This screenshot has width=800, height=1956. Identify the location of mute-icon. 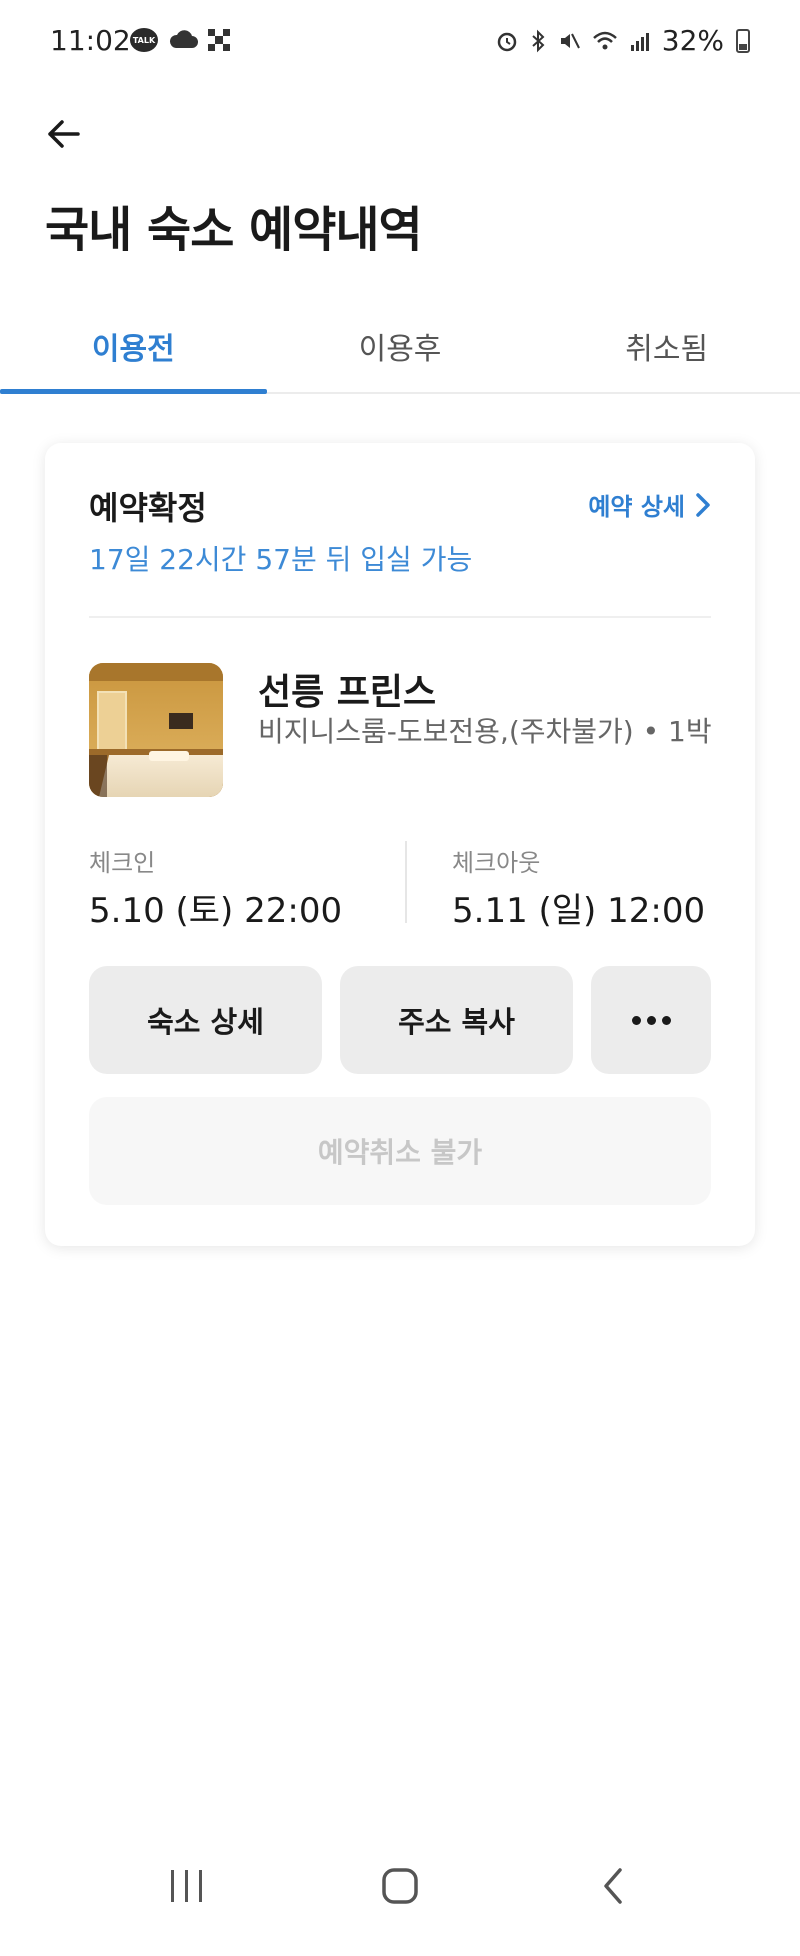
(570, 40).